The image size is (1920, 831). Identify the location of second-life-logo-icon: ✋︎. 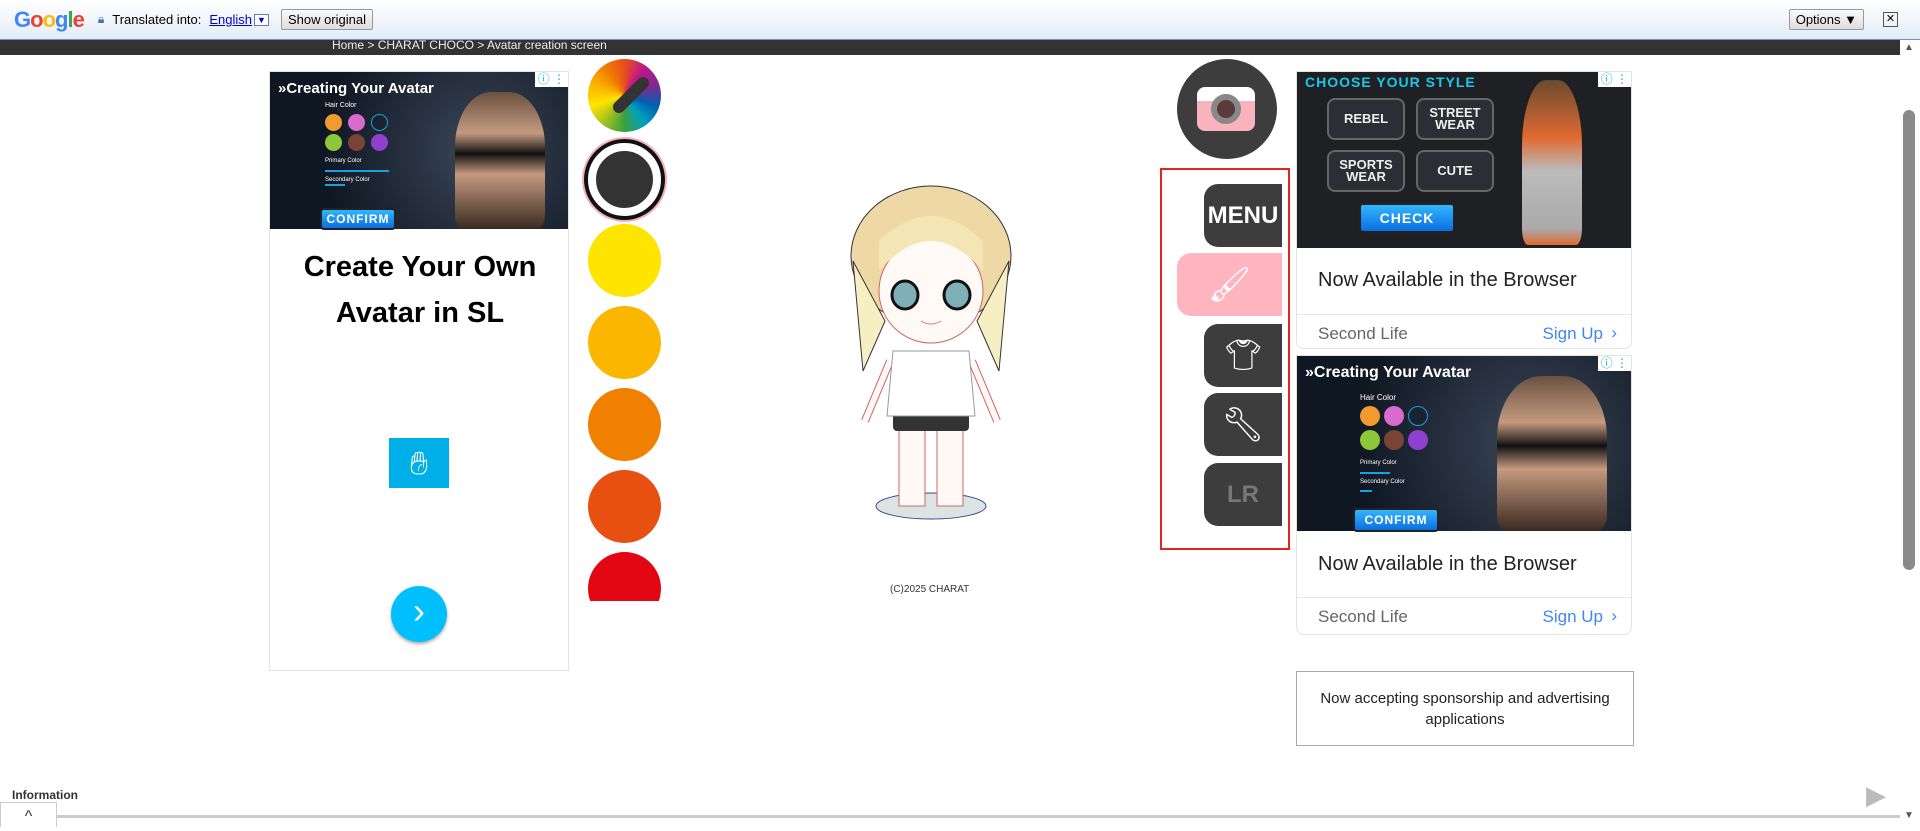
(419, 463).